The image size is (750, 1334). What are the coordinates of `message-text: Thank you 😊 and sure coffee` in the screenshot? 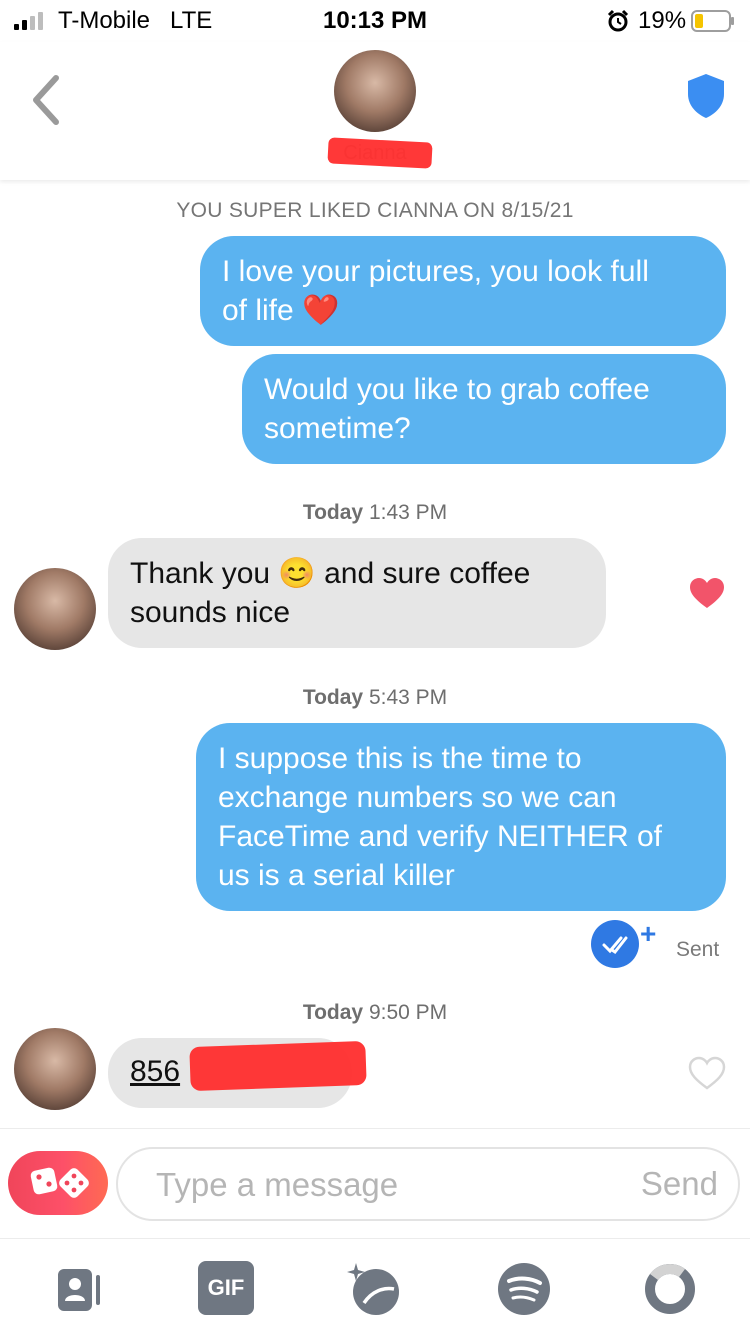 It's located at (330, 573).